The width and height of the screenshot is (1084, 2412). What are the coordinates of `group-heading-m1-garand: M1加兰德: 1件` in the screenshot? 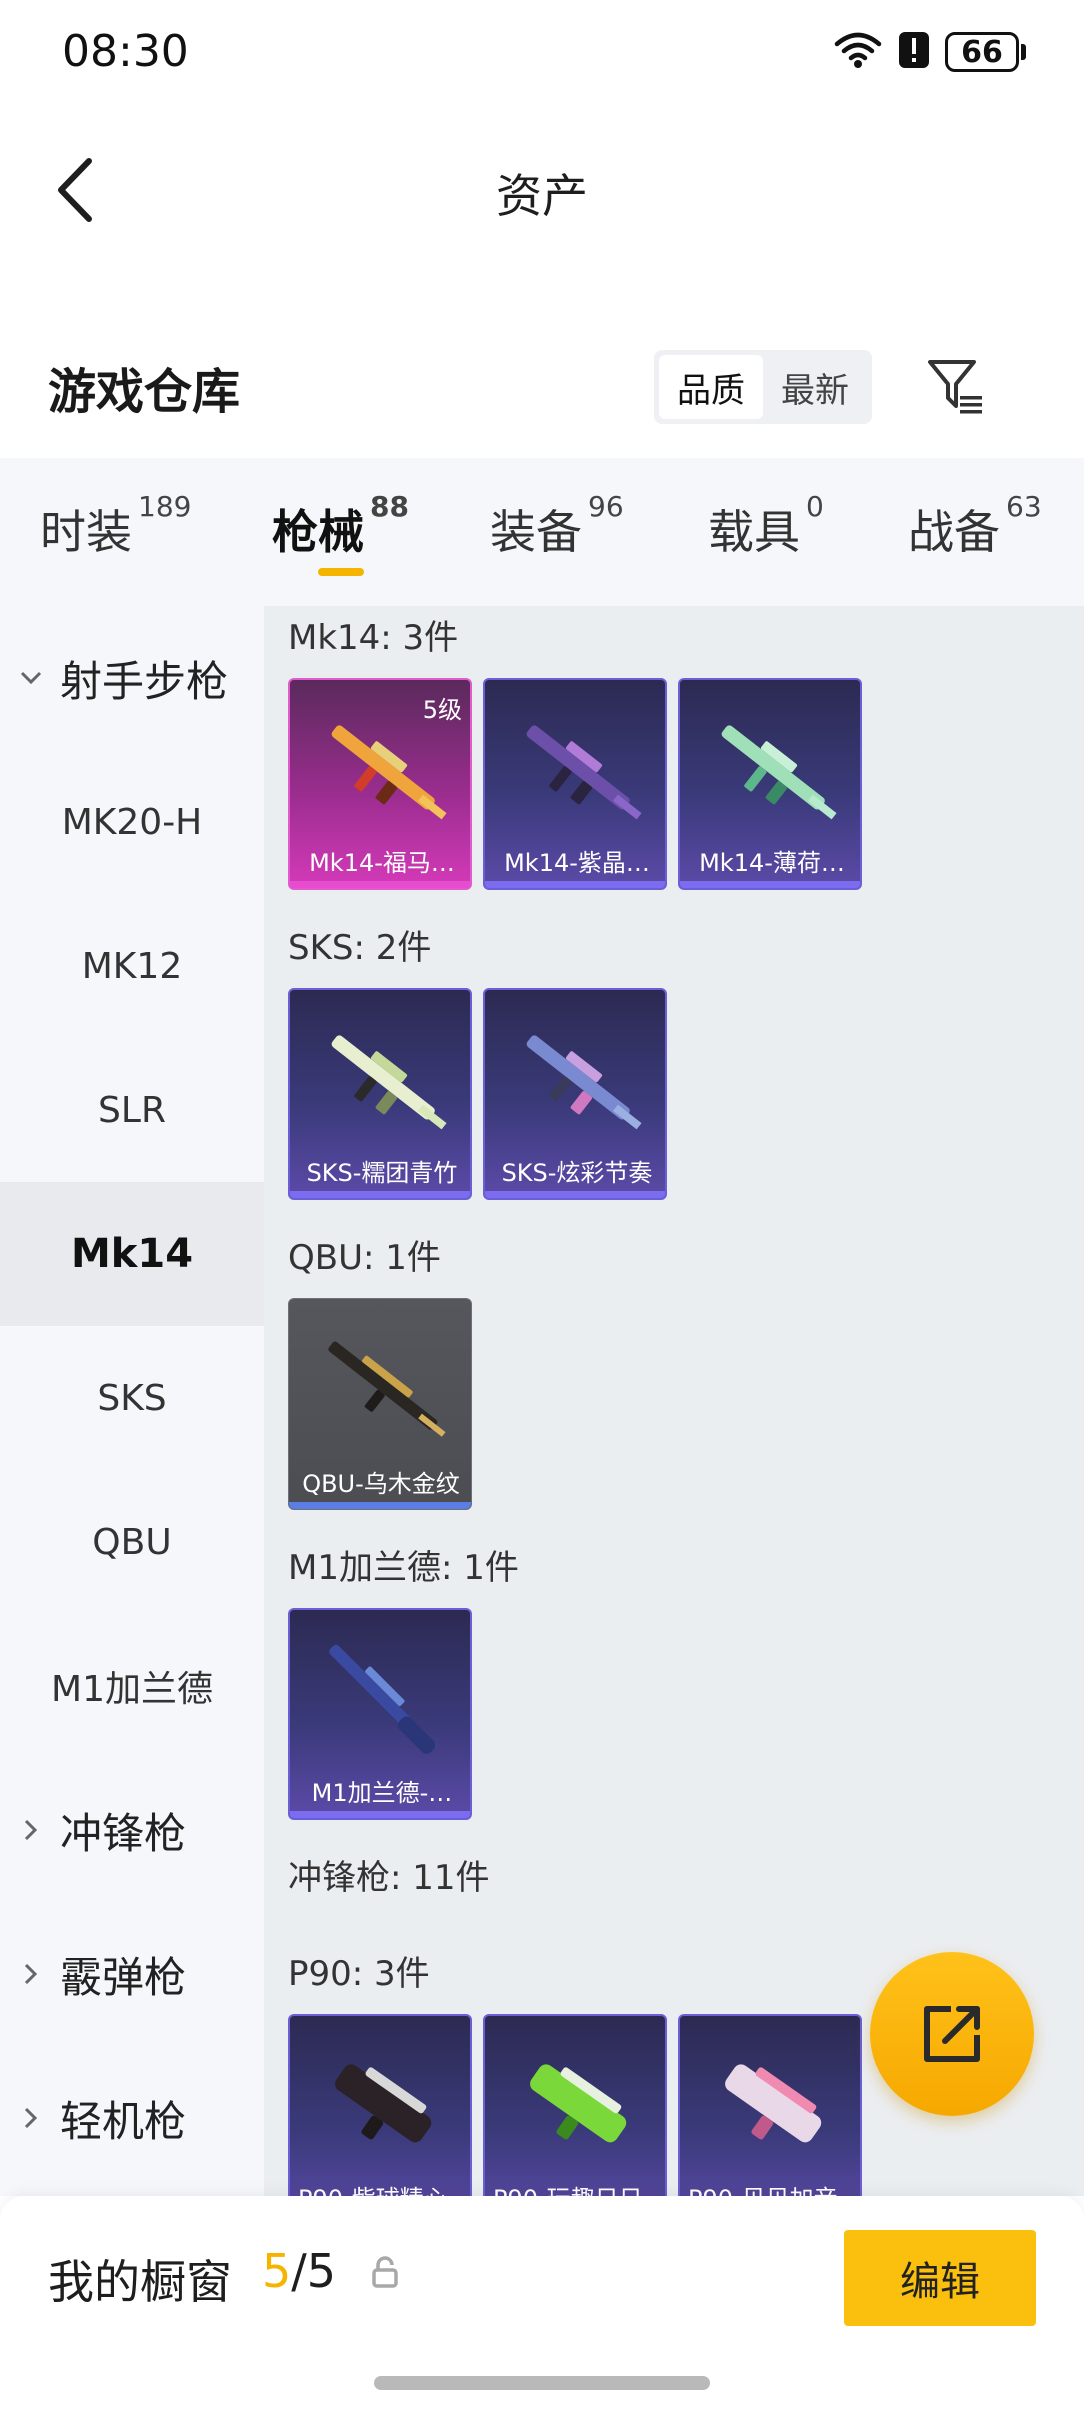 It's located at (403, 1568).